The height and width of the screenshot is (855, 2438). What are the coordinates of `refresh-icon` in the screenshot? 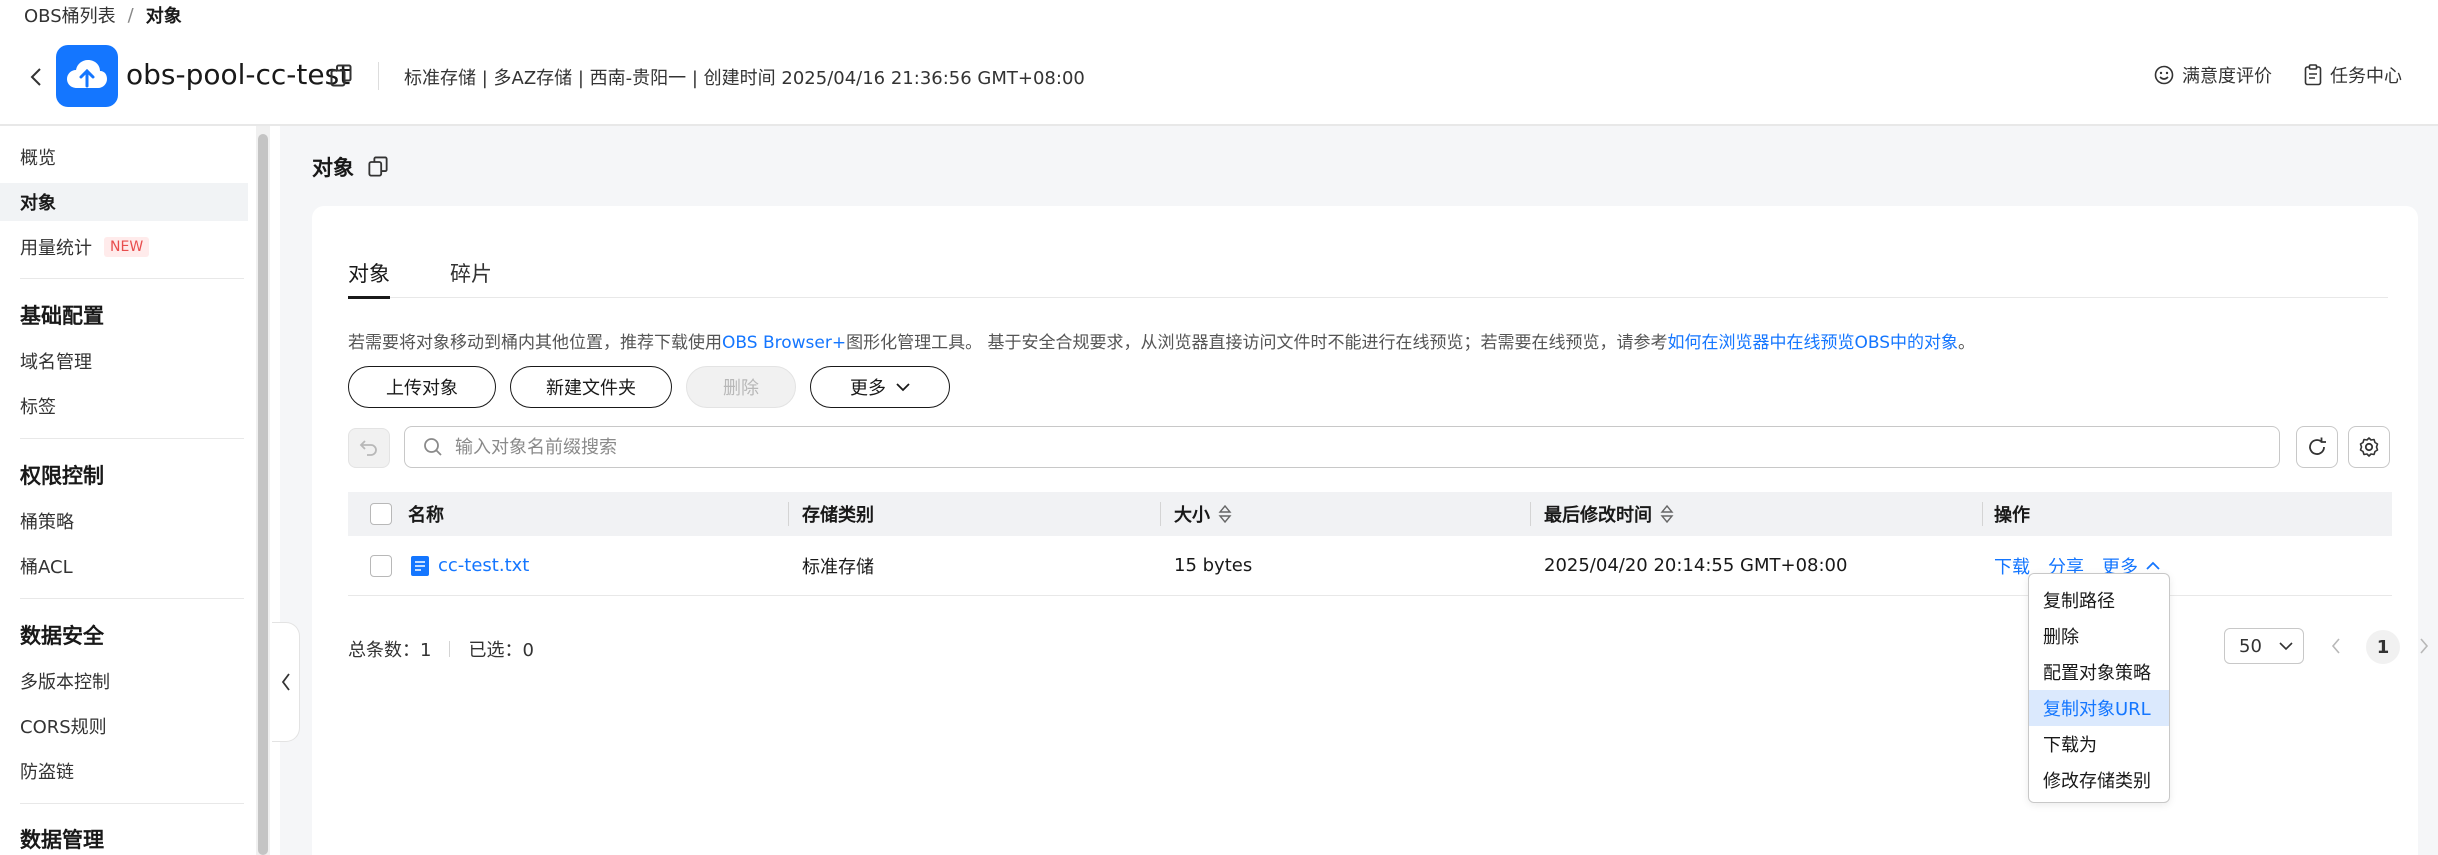 It's located at (2317, 446).